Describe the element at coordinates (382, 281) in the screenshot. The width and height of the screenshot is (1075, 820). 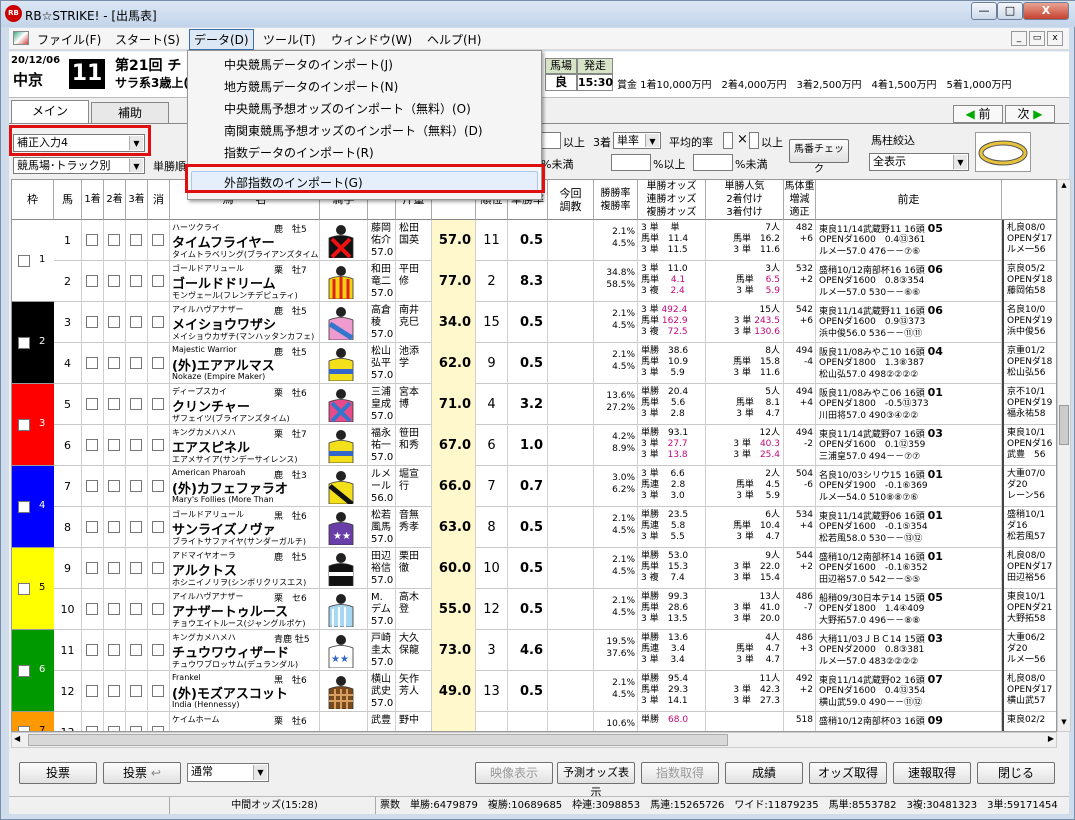
I see `jockey-cell: 和田 竜二 57.0` at that location.